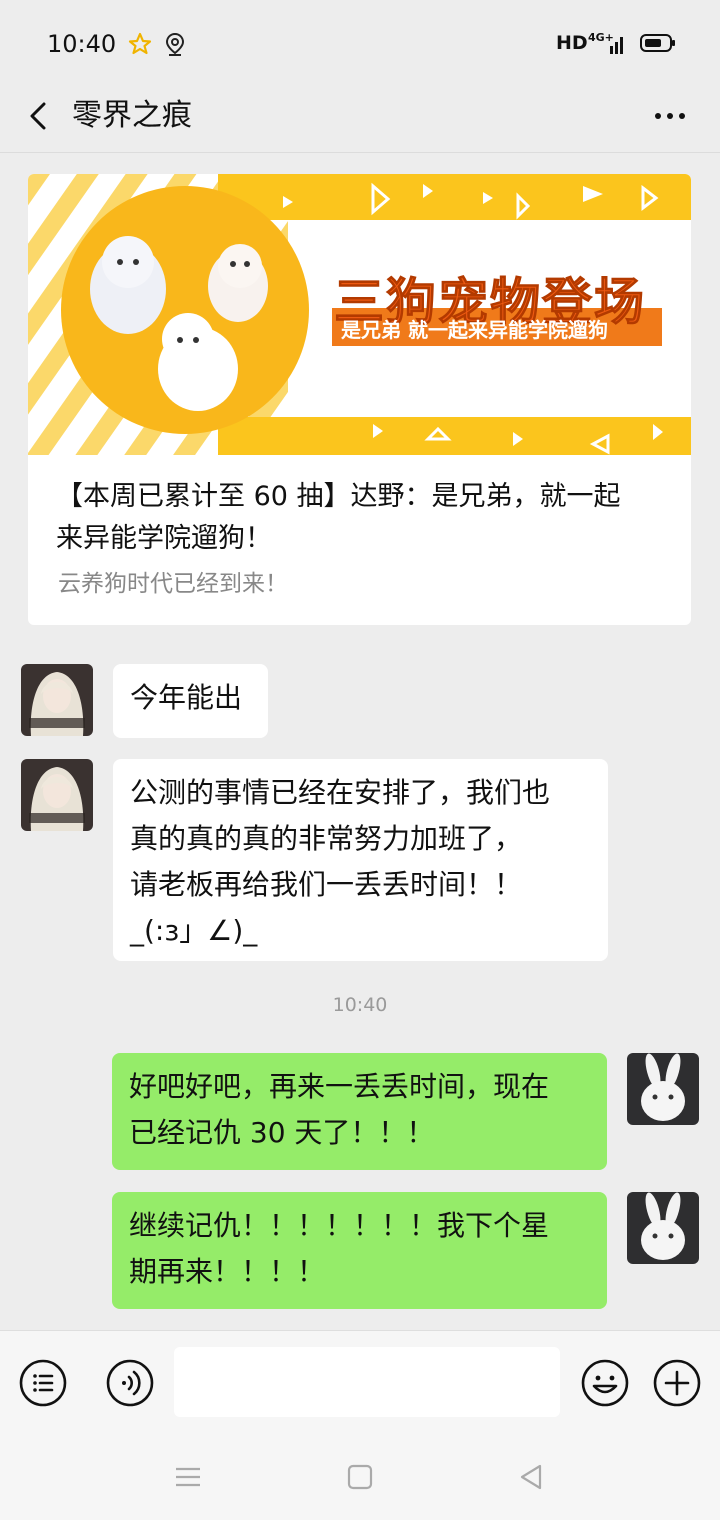  What do you see at coordinates (362, 518) in the screenshot?
I see `article-title: 【本周已累计至 60 抽】达野：是兄弟，就一起 来异能学院遛狗！` at bounding box center [362, 518].